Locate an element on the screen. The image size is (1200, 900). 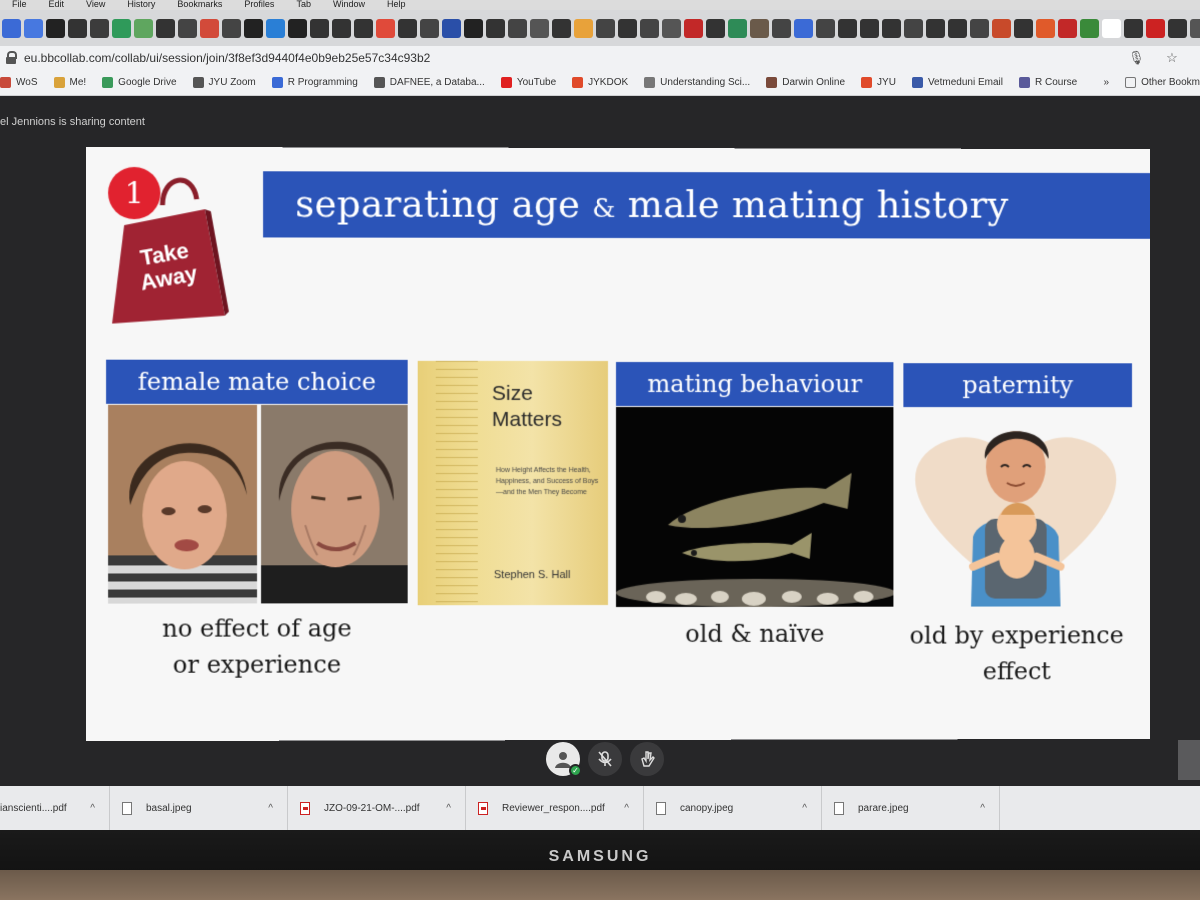
avatar-button: ✓ is located at coordinates (564, 759).